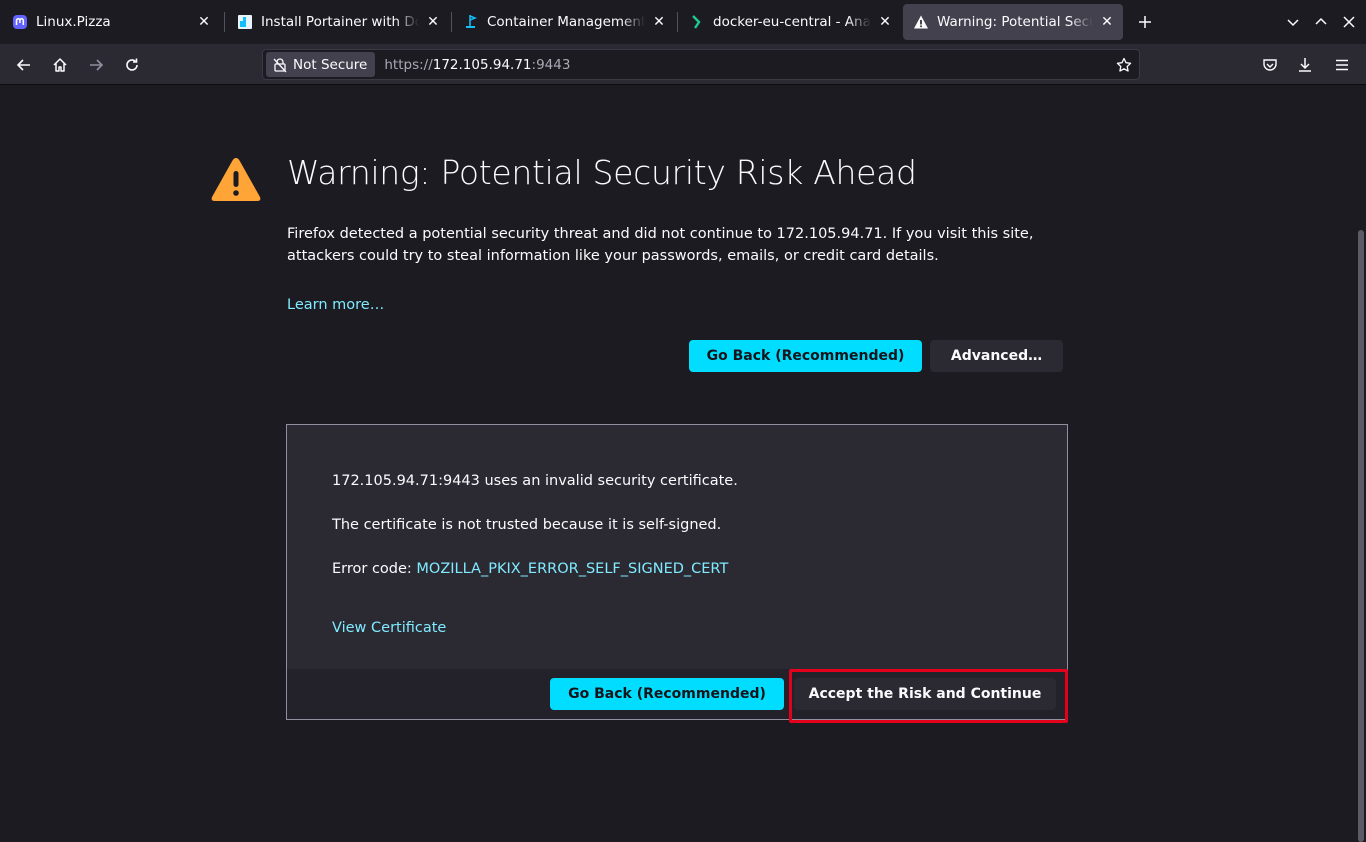 This screenshot has width=1366, height=842. I want to click on url-bar: Not Secure https://172.105.94.71:9443, so click(701, 64).